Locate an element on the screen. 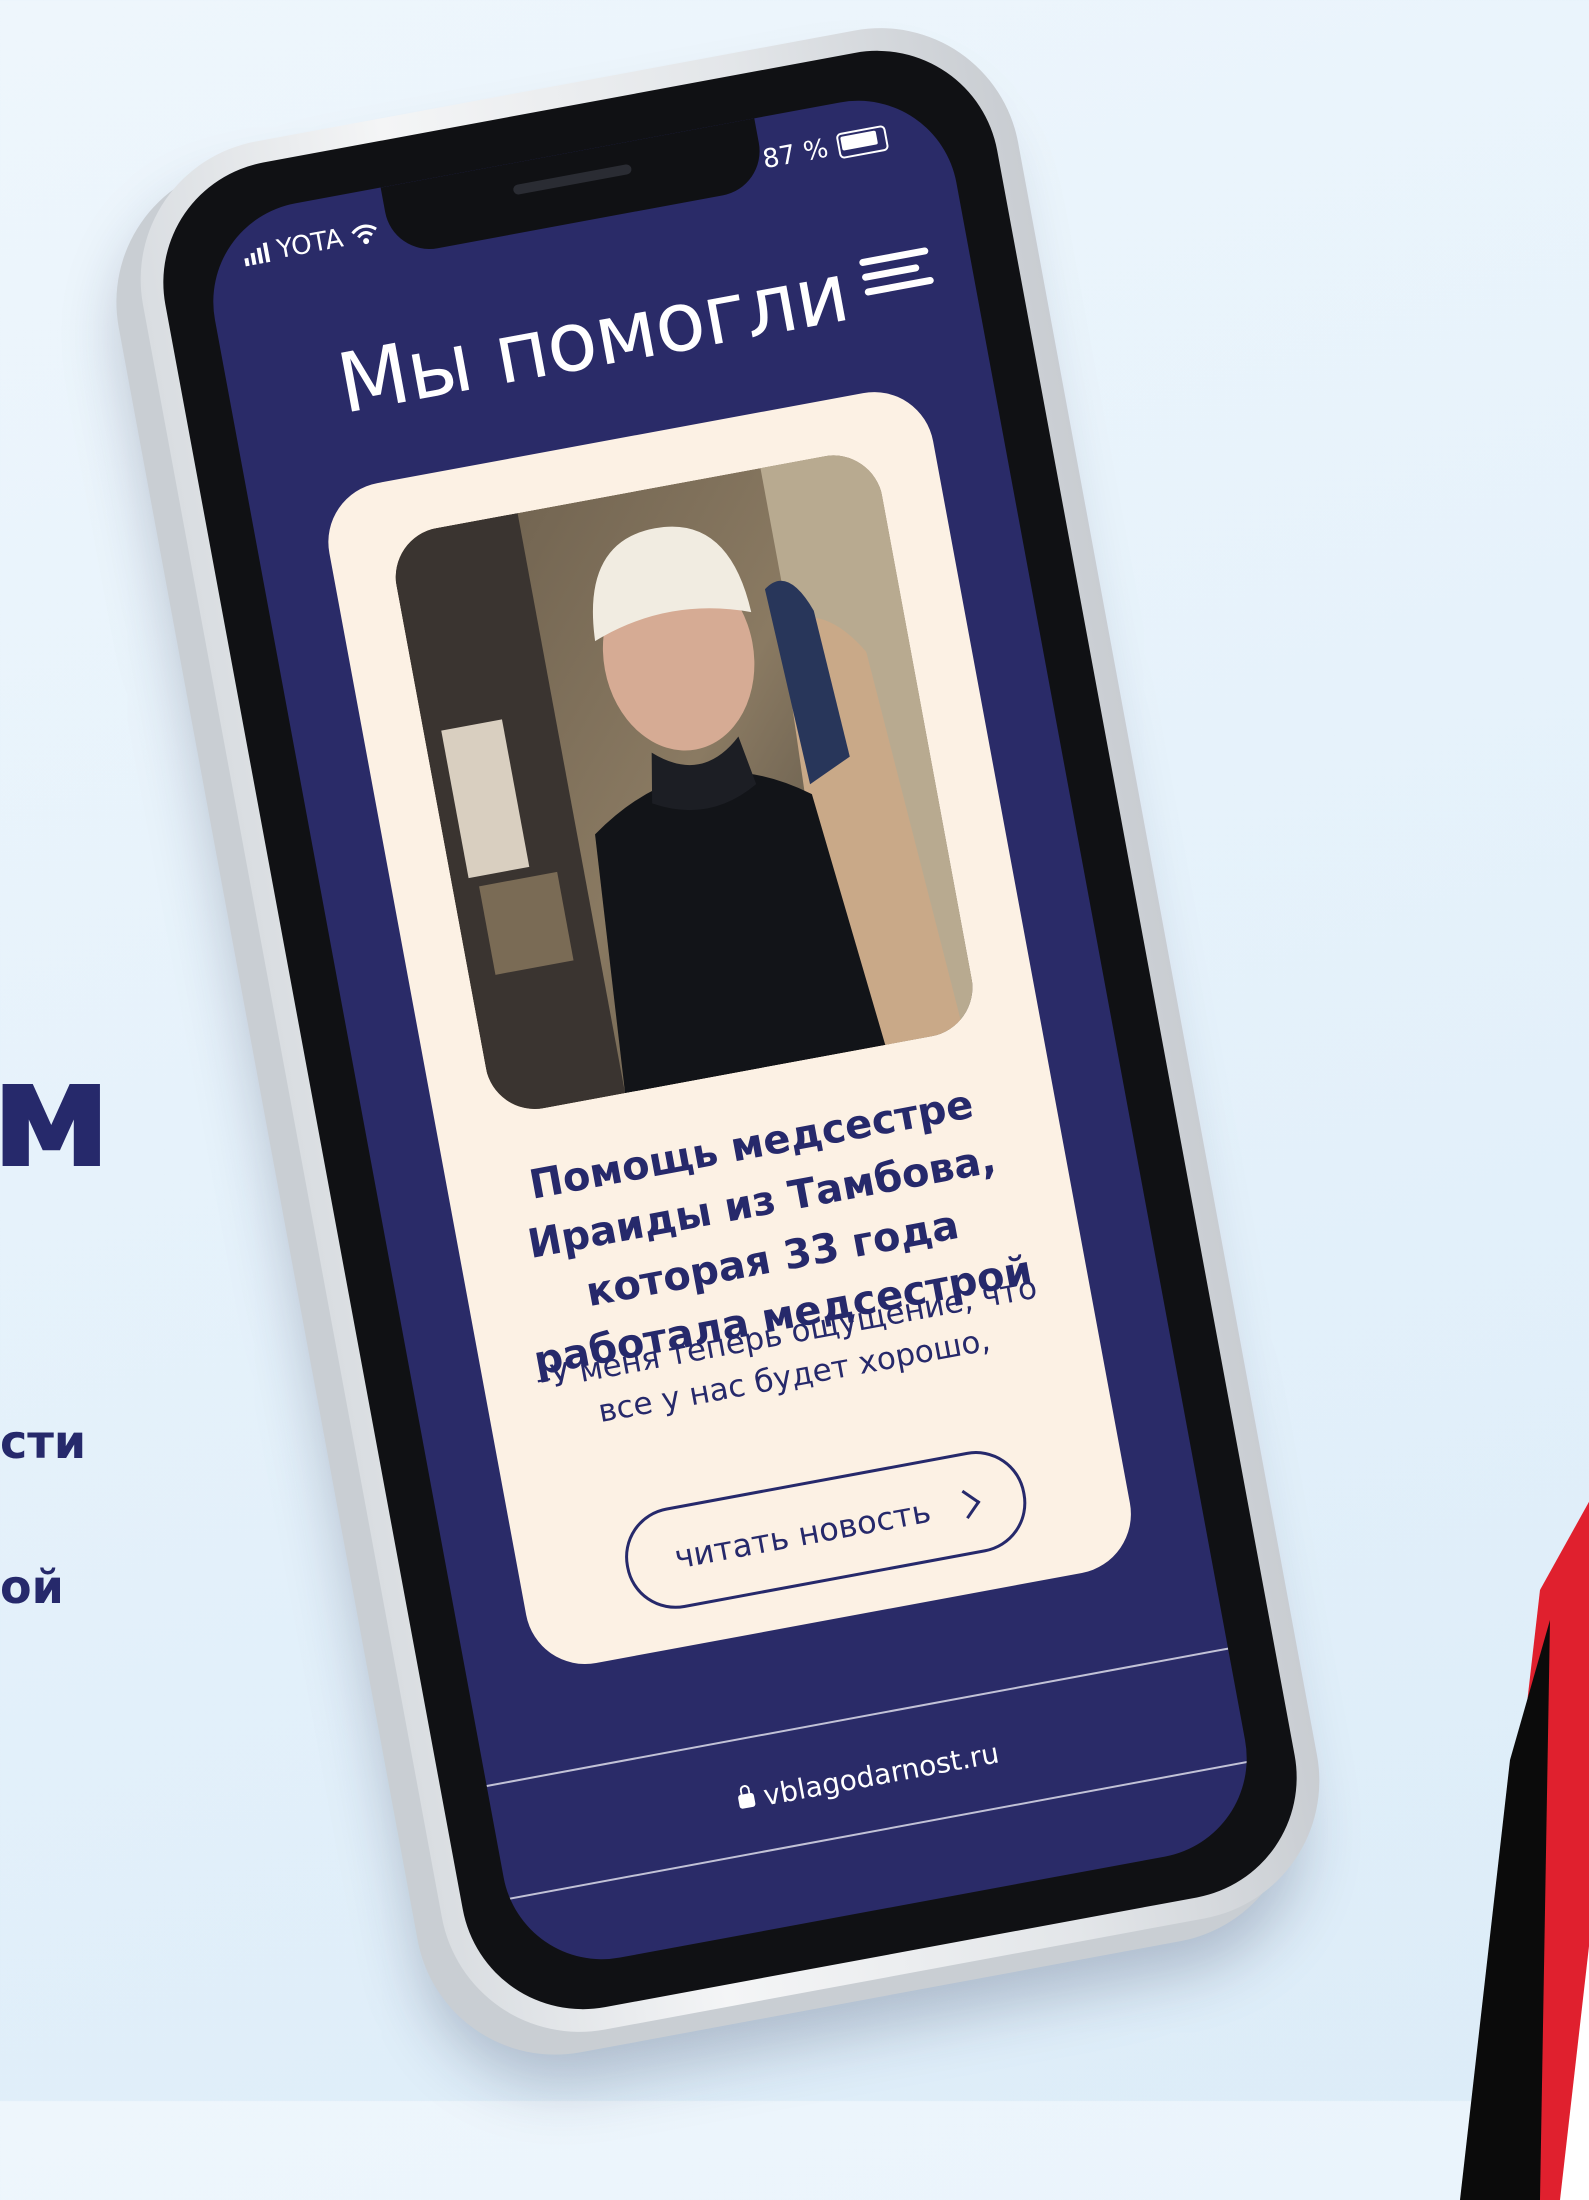  page-title: Мы помогли is located at coordinates (593, 339).